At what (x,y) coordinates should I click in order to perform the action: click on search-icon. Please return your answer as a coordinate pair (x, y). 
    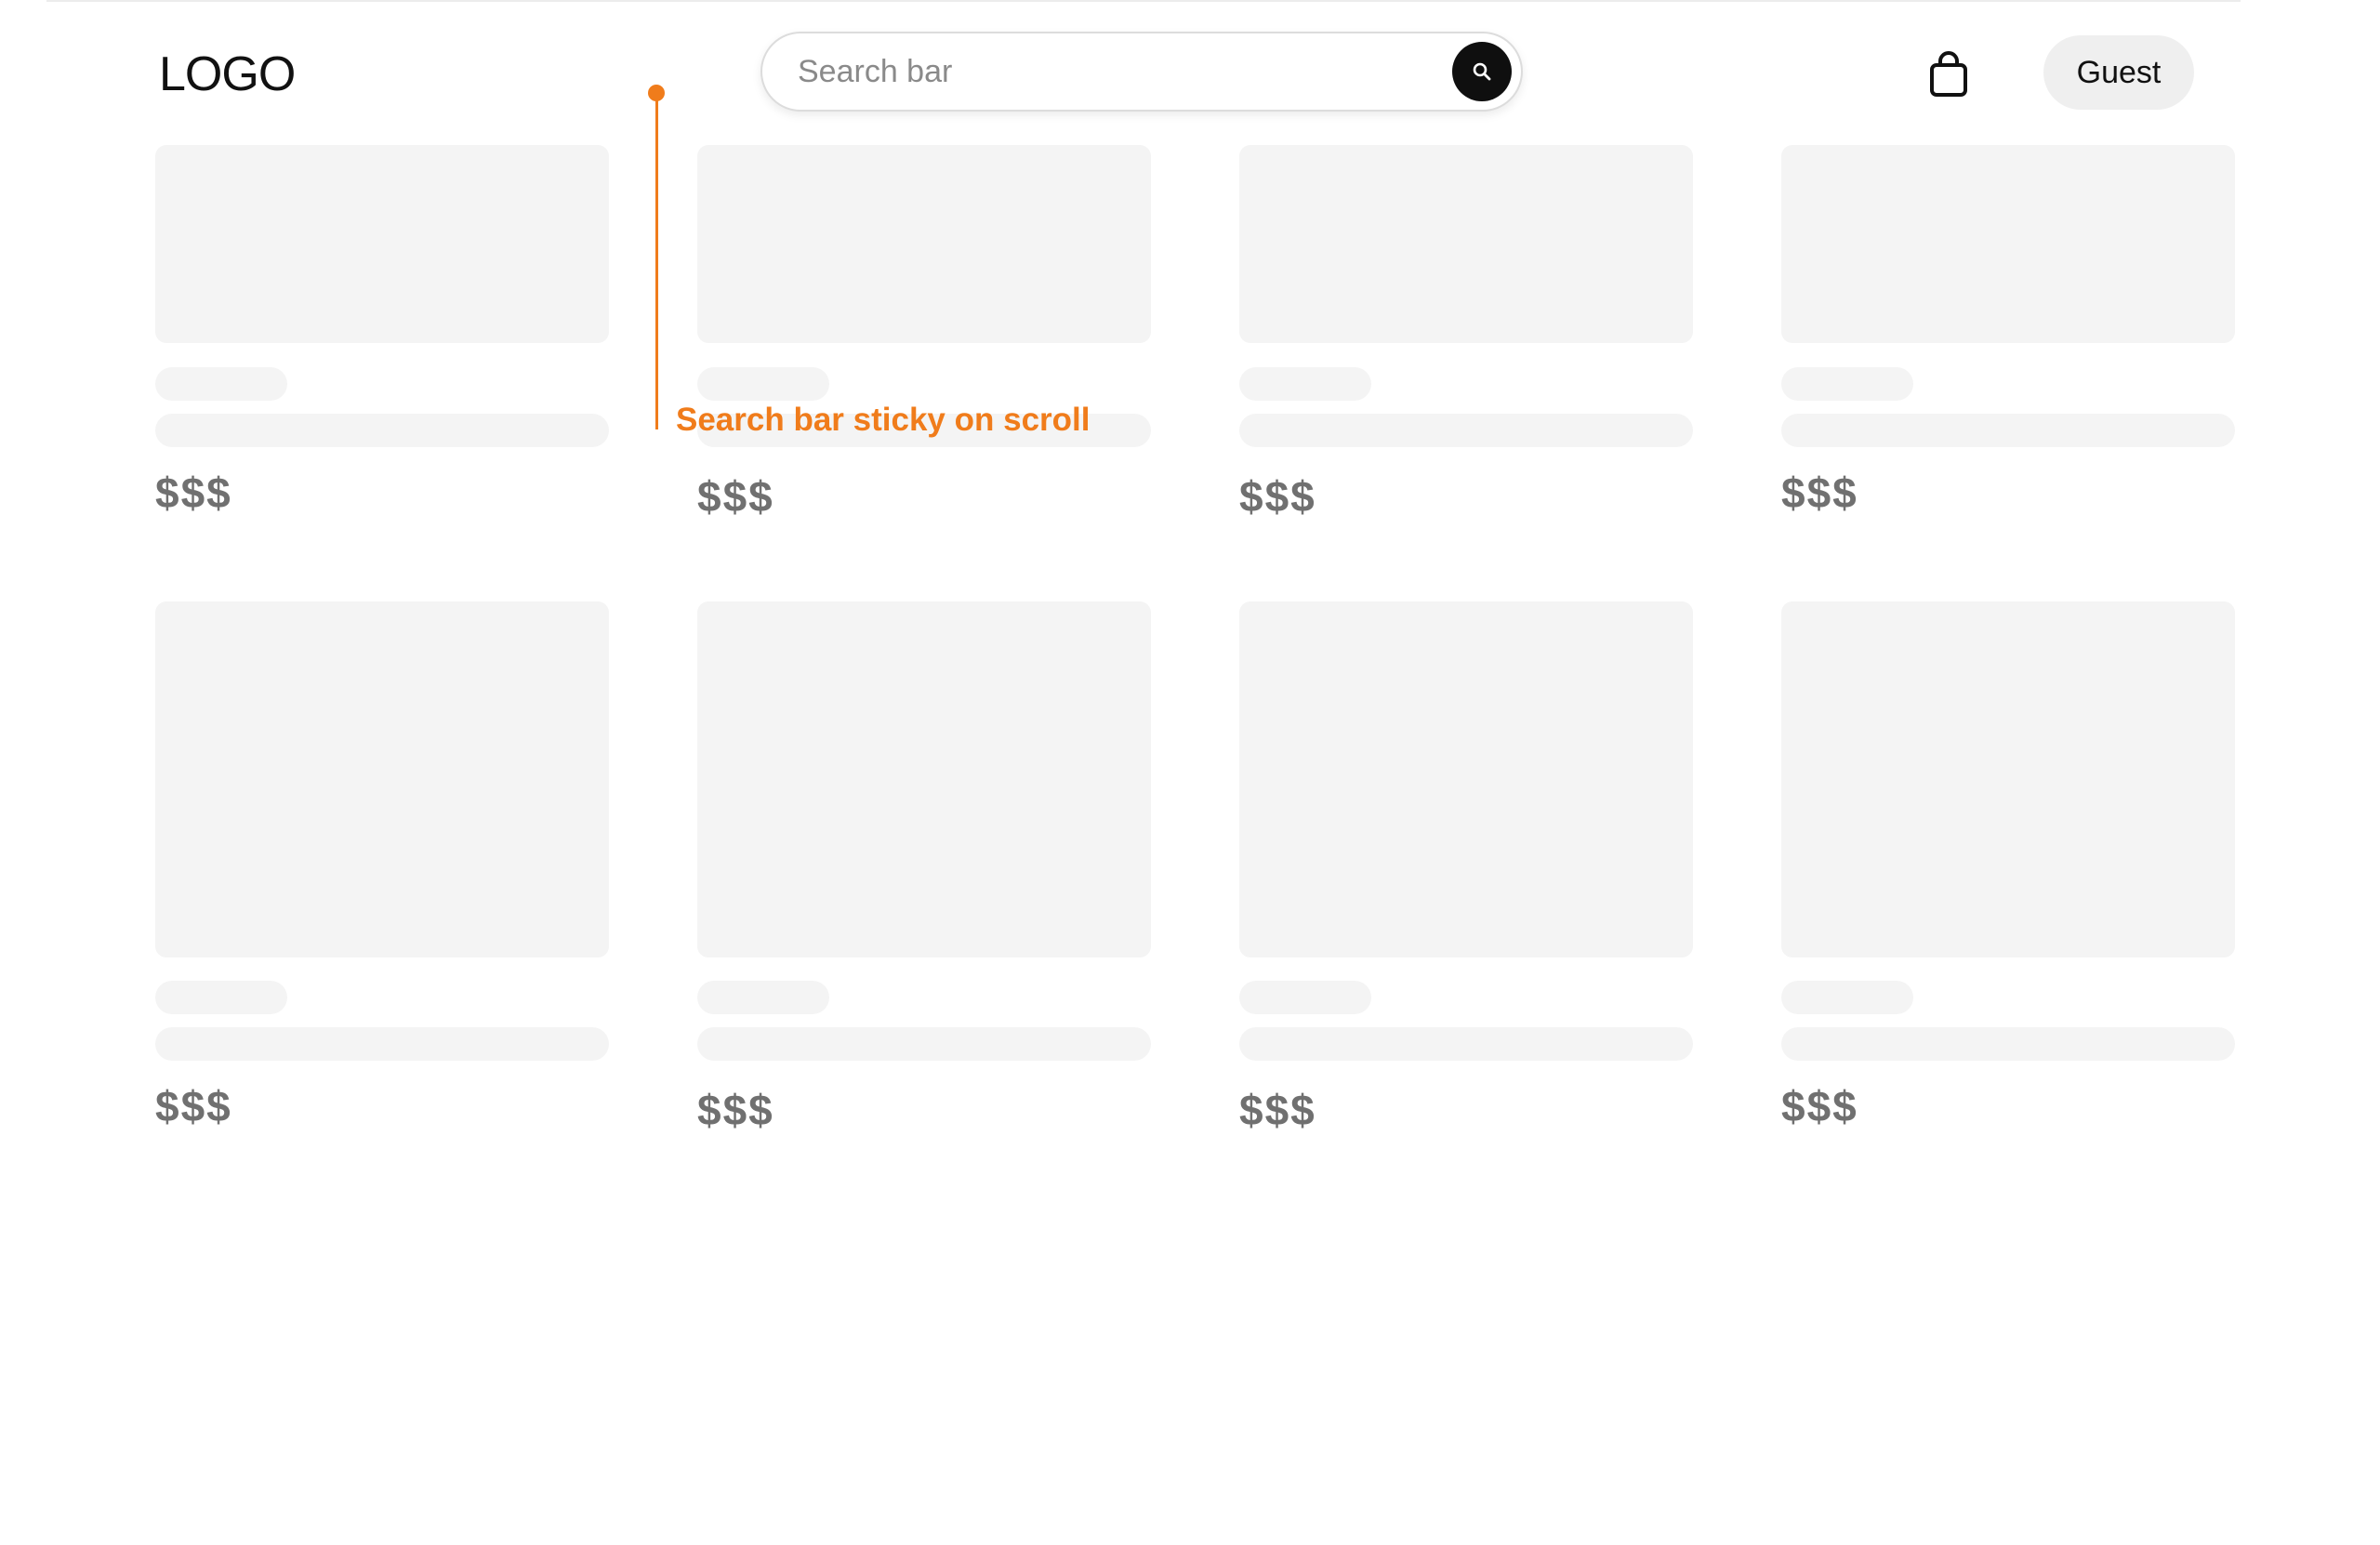
    Looking at the image, I should click on (1482, 71).